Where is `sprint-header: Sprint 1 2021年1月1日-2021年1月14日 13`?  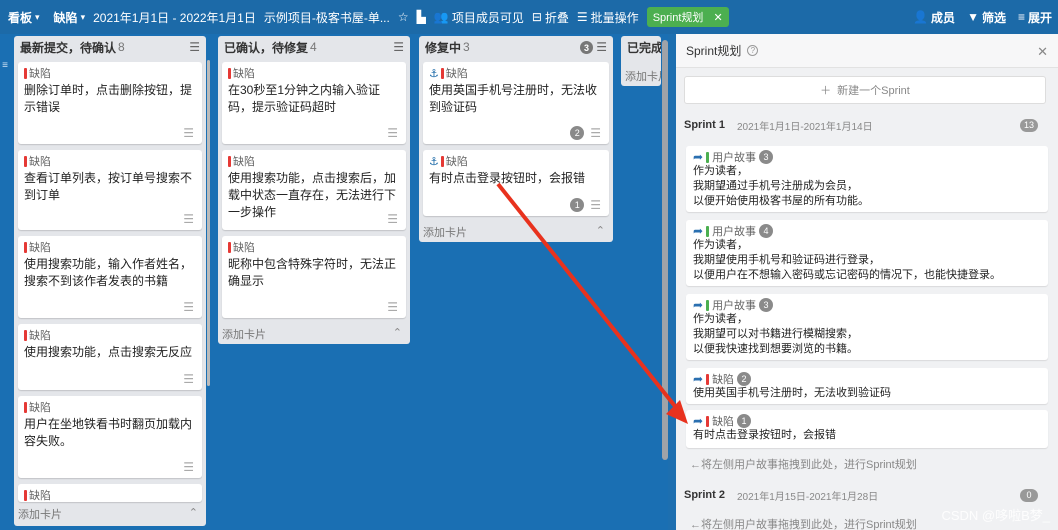 sprint-header: Sprint 1 2021年1月1日-2021年1月14日 13 is located at coordinates (862, 125).